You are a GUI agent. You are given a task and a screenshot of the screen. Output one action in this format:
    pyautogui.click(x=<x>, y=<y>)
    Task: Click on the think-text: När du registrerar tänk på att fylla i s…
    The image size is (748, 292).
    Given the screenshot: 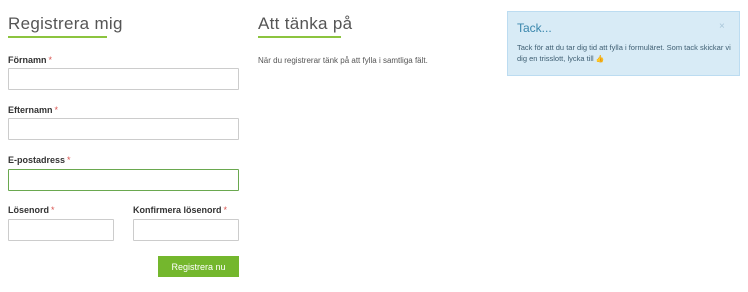 What is the action you would take?
    pyautogui.click(x=343, y=60)
    